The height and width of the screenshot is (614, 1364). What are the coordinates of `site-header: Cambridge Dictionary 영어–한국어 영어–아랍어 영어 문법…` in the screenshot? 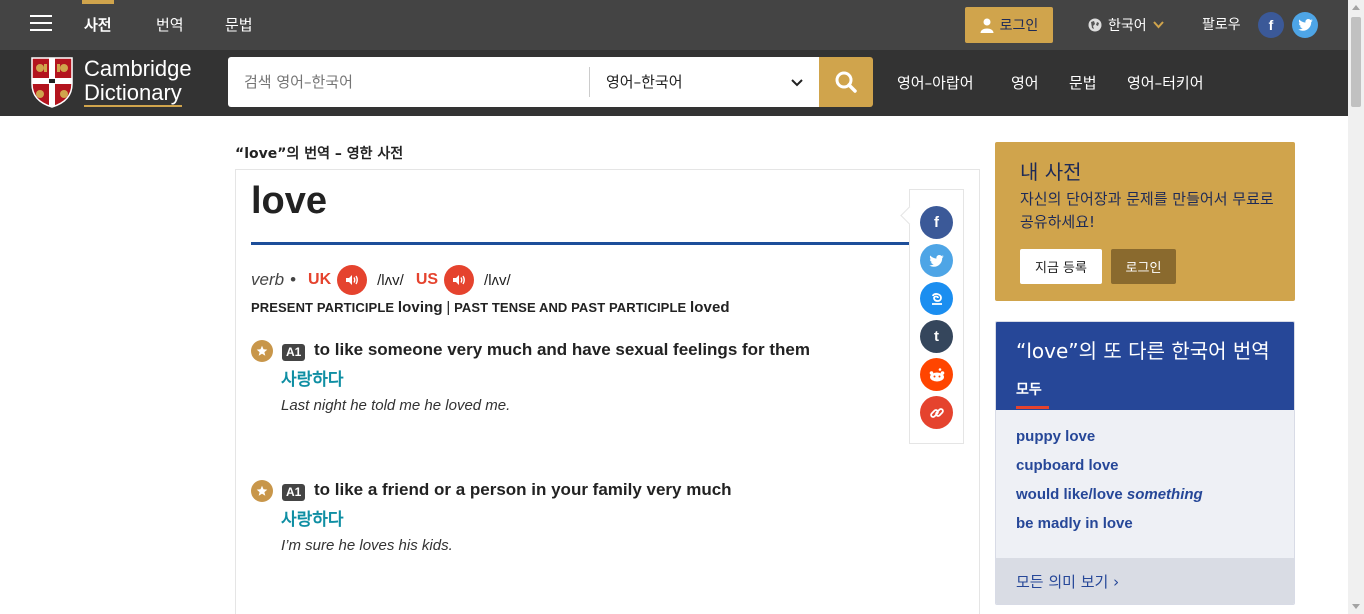 It's located at (674, 83).